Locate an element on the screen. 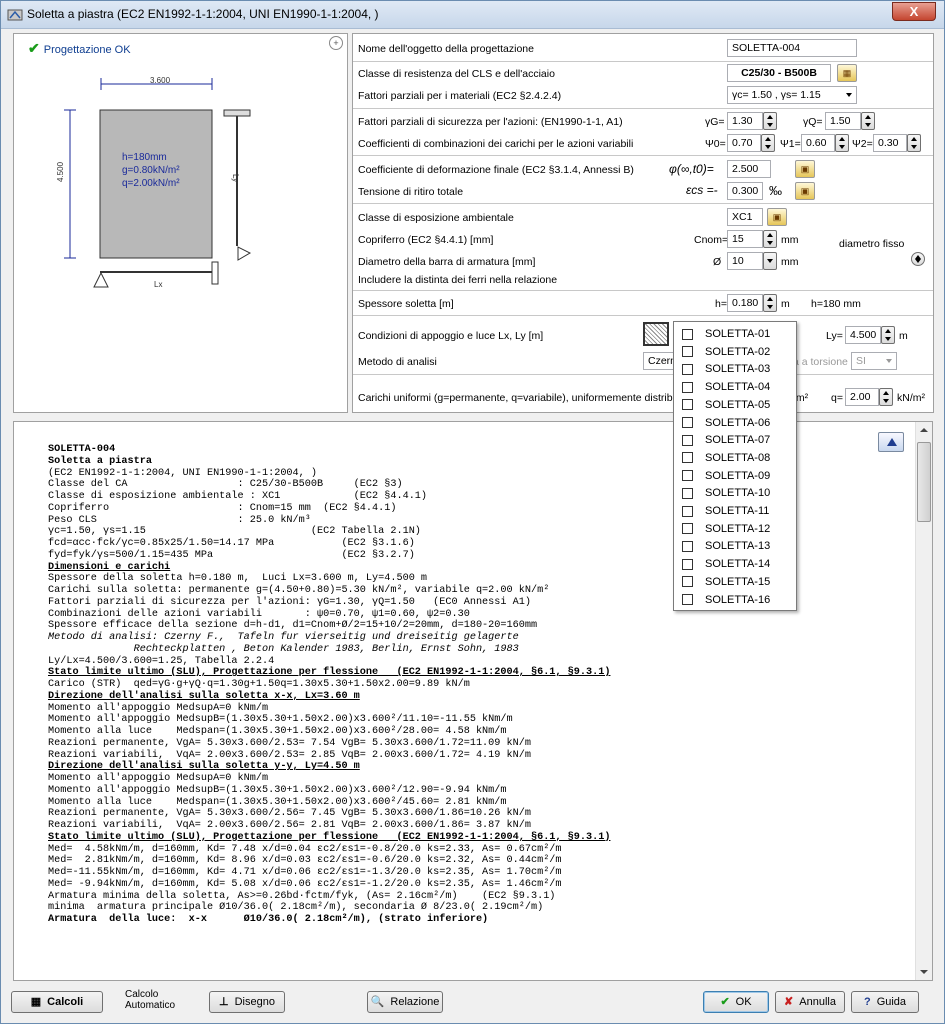  scroll-thumb is located at coordinates (924, 482).